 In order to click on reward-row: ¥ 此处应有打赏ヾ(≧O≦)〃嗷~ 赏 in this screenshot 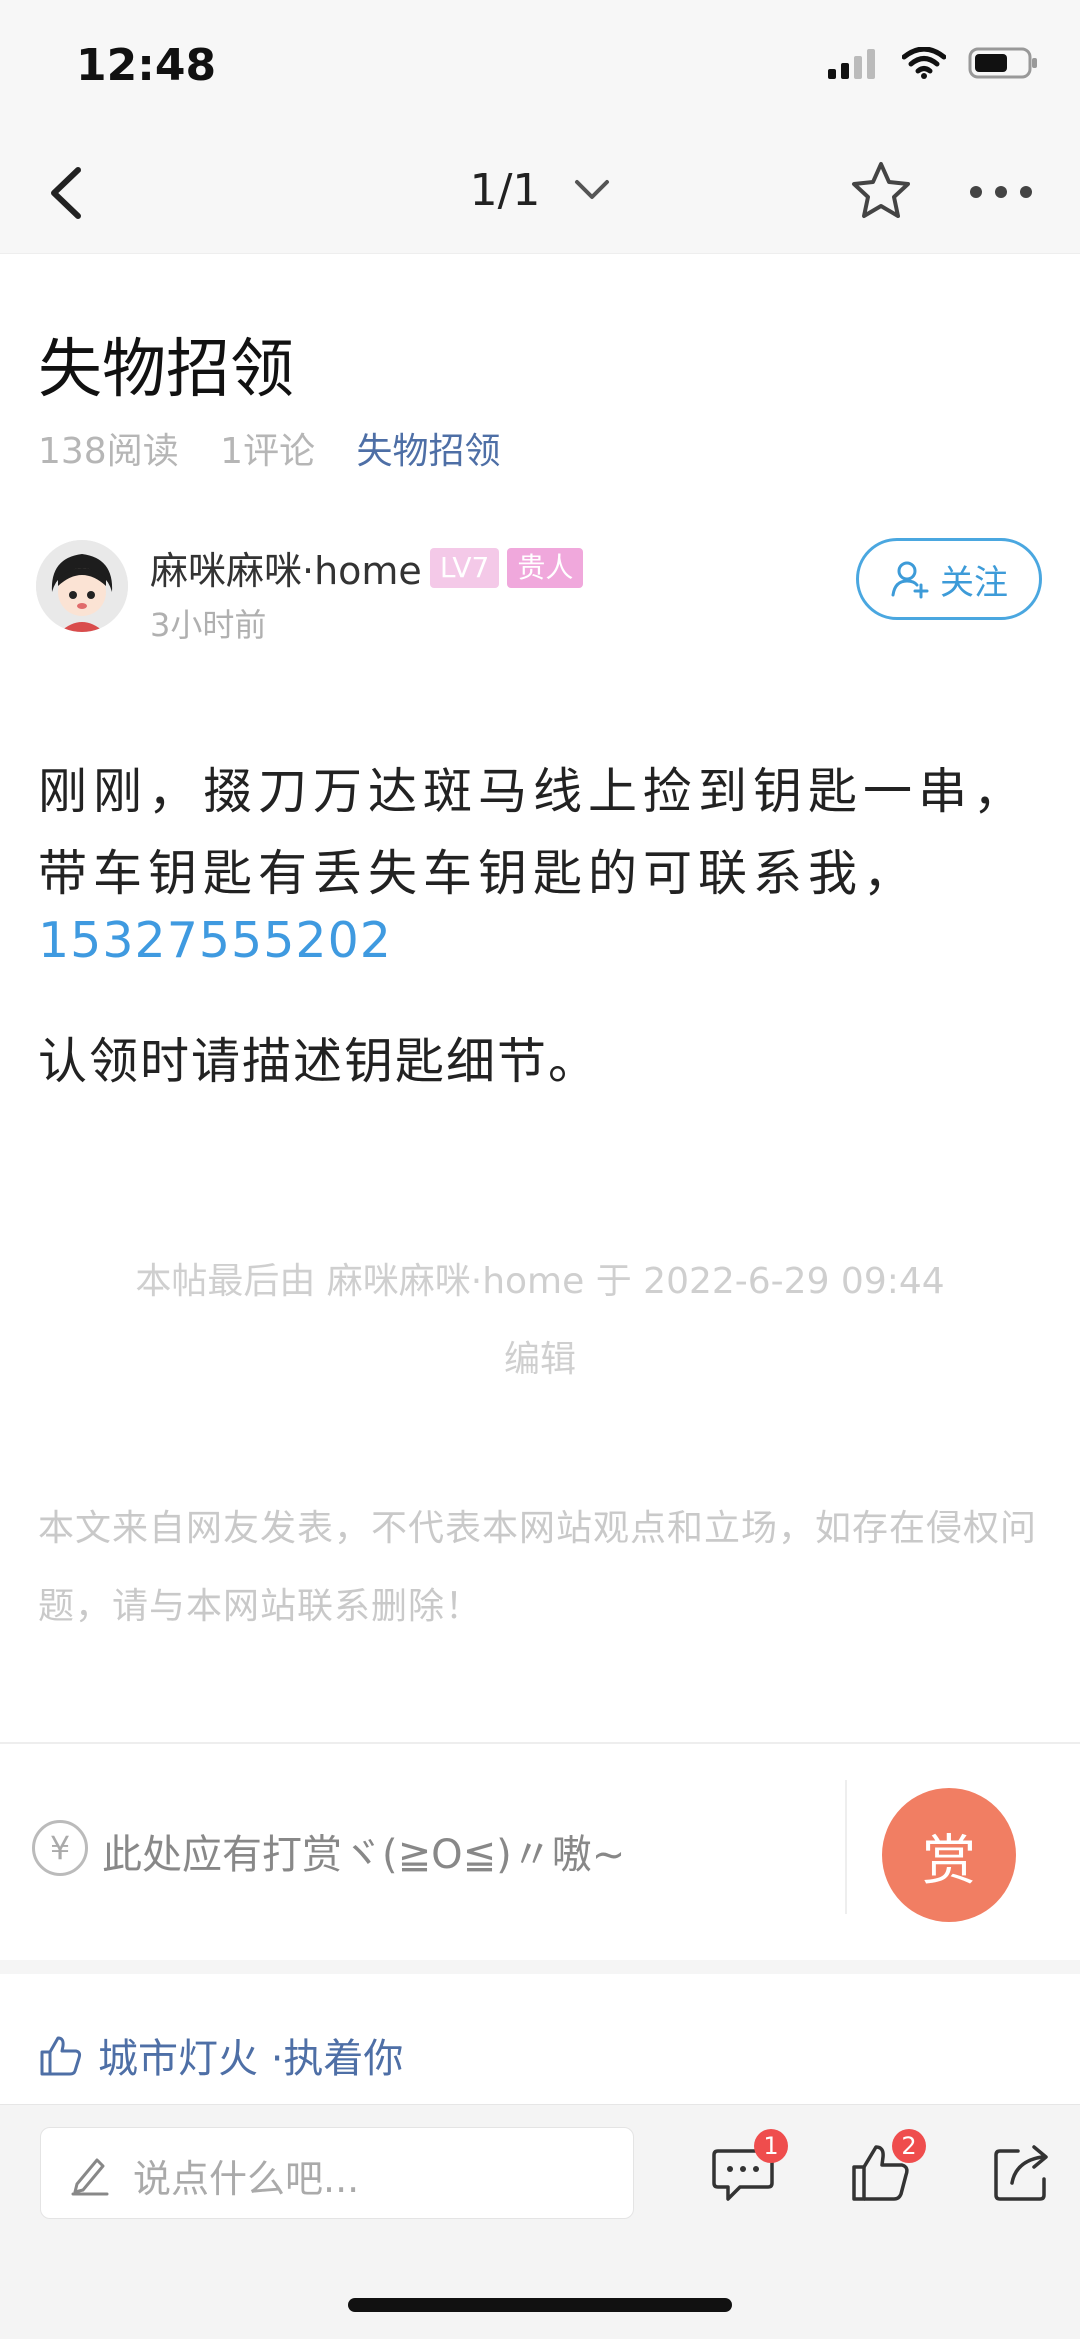, I will do `click(540, 1852)`.